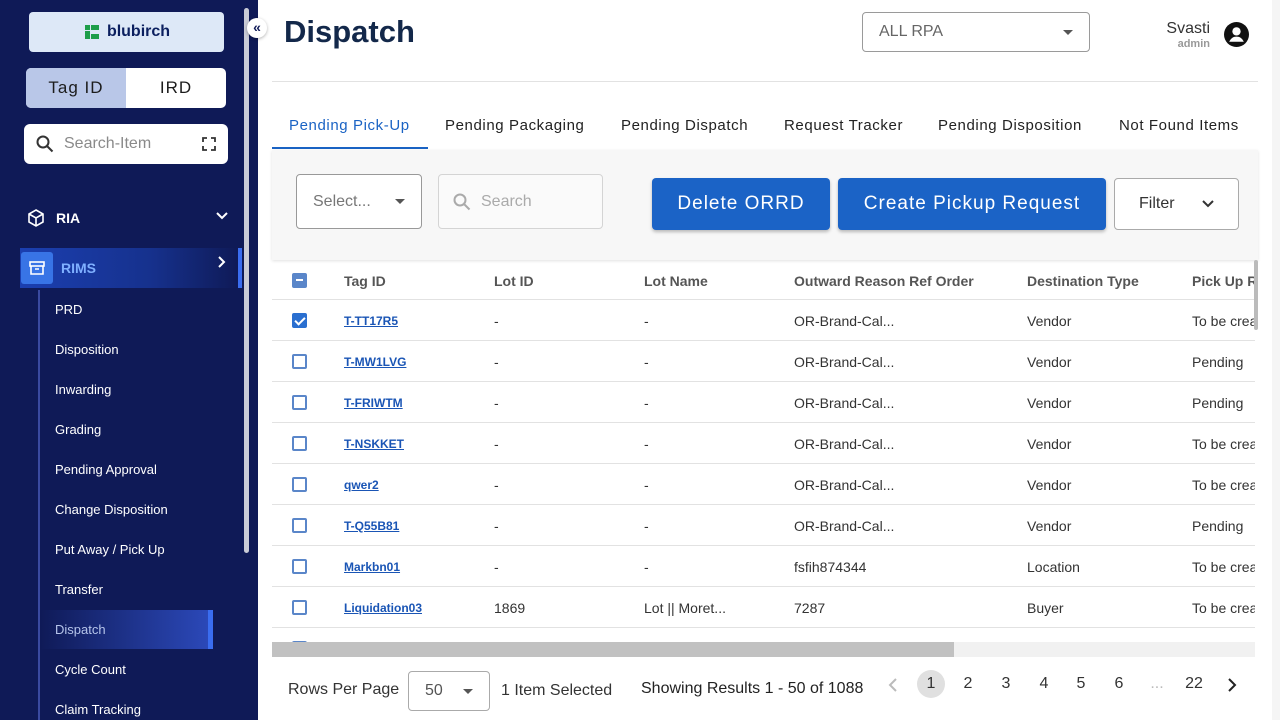 The height and width of the screenshot is (720, 1280). I want to click on page-1-button: 1, so click(931, 684).